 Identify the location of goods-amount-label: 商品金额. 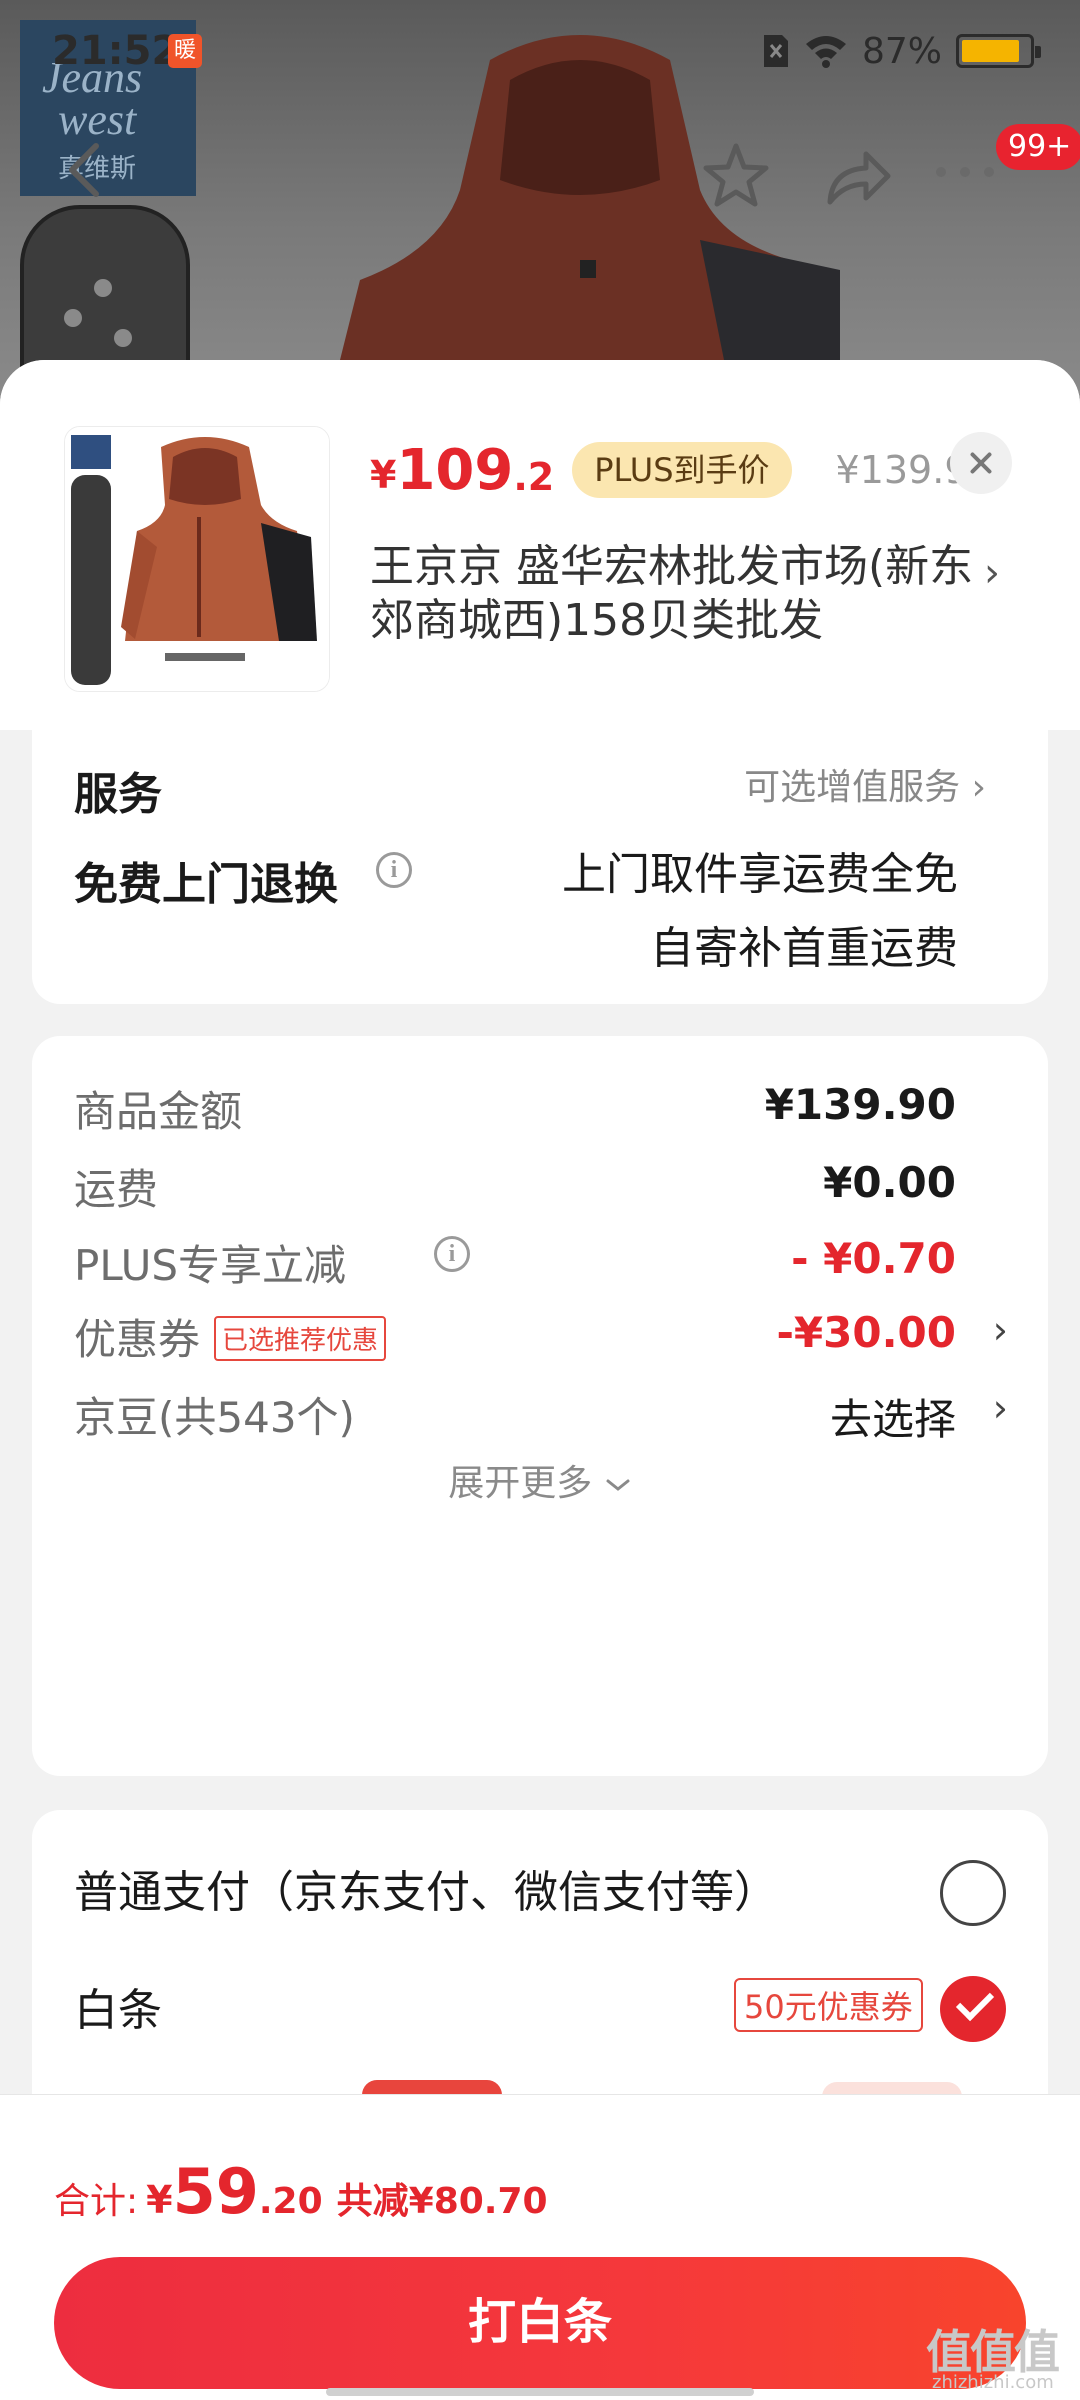
(158, 1111).